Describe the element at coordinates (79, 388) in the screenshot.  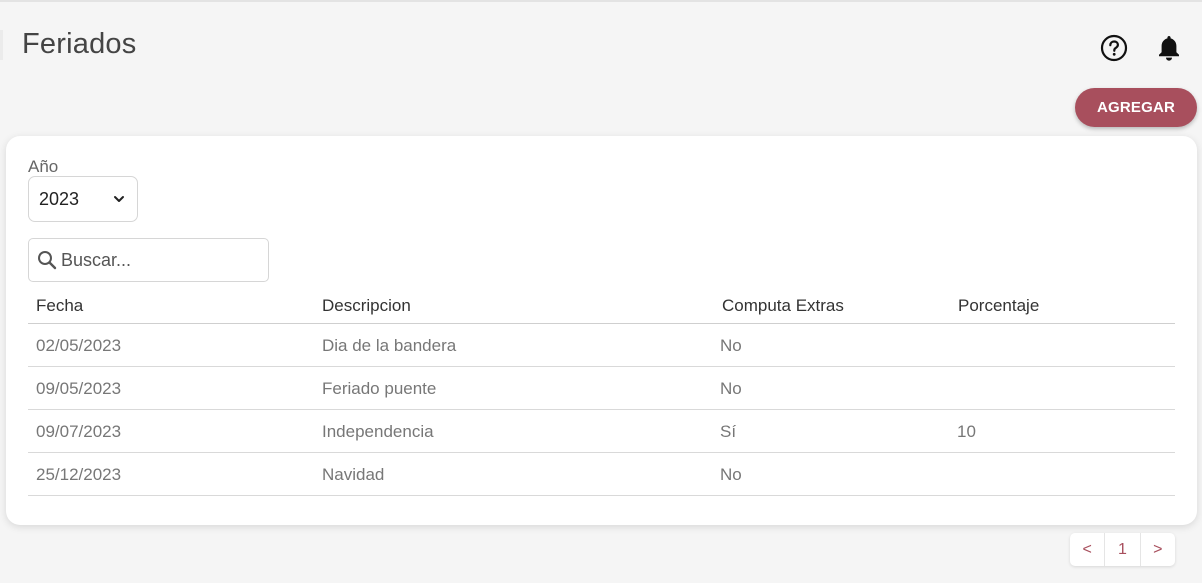
I see `cell-fecha: 09/05/2023` at that location.